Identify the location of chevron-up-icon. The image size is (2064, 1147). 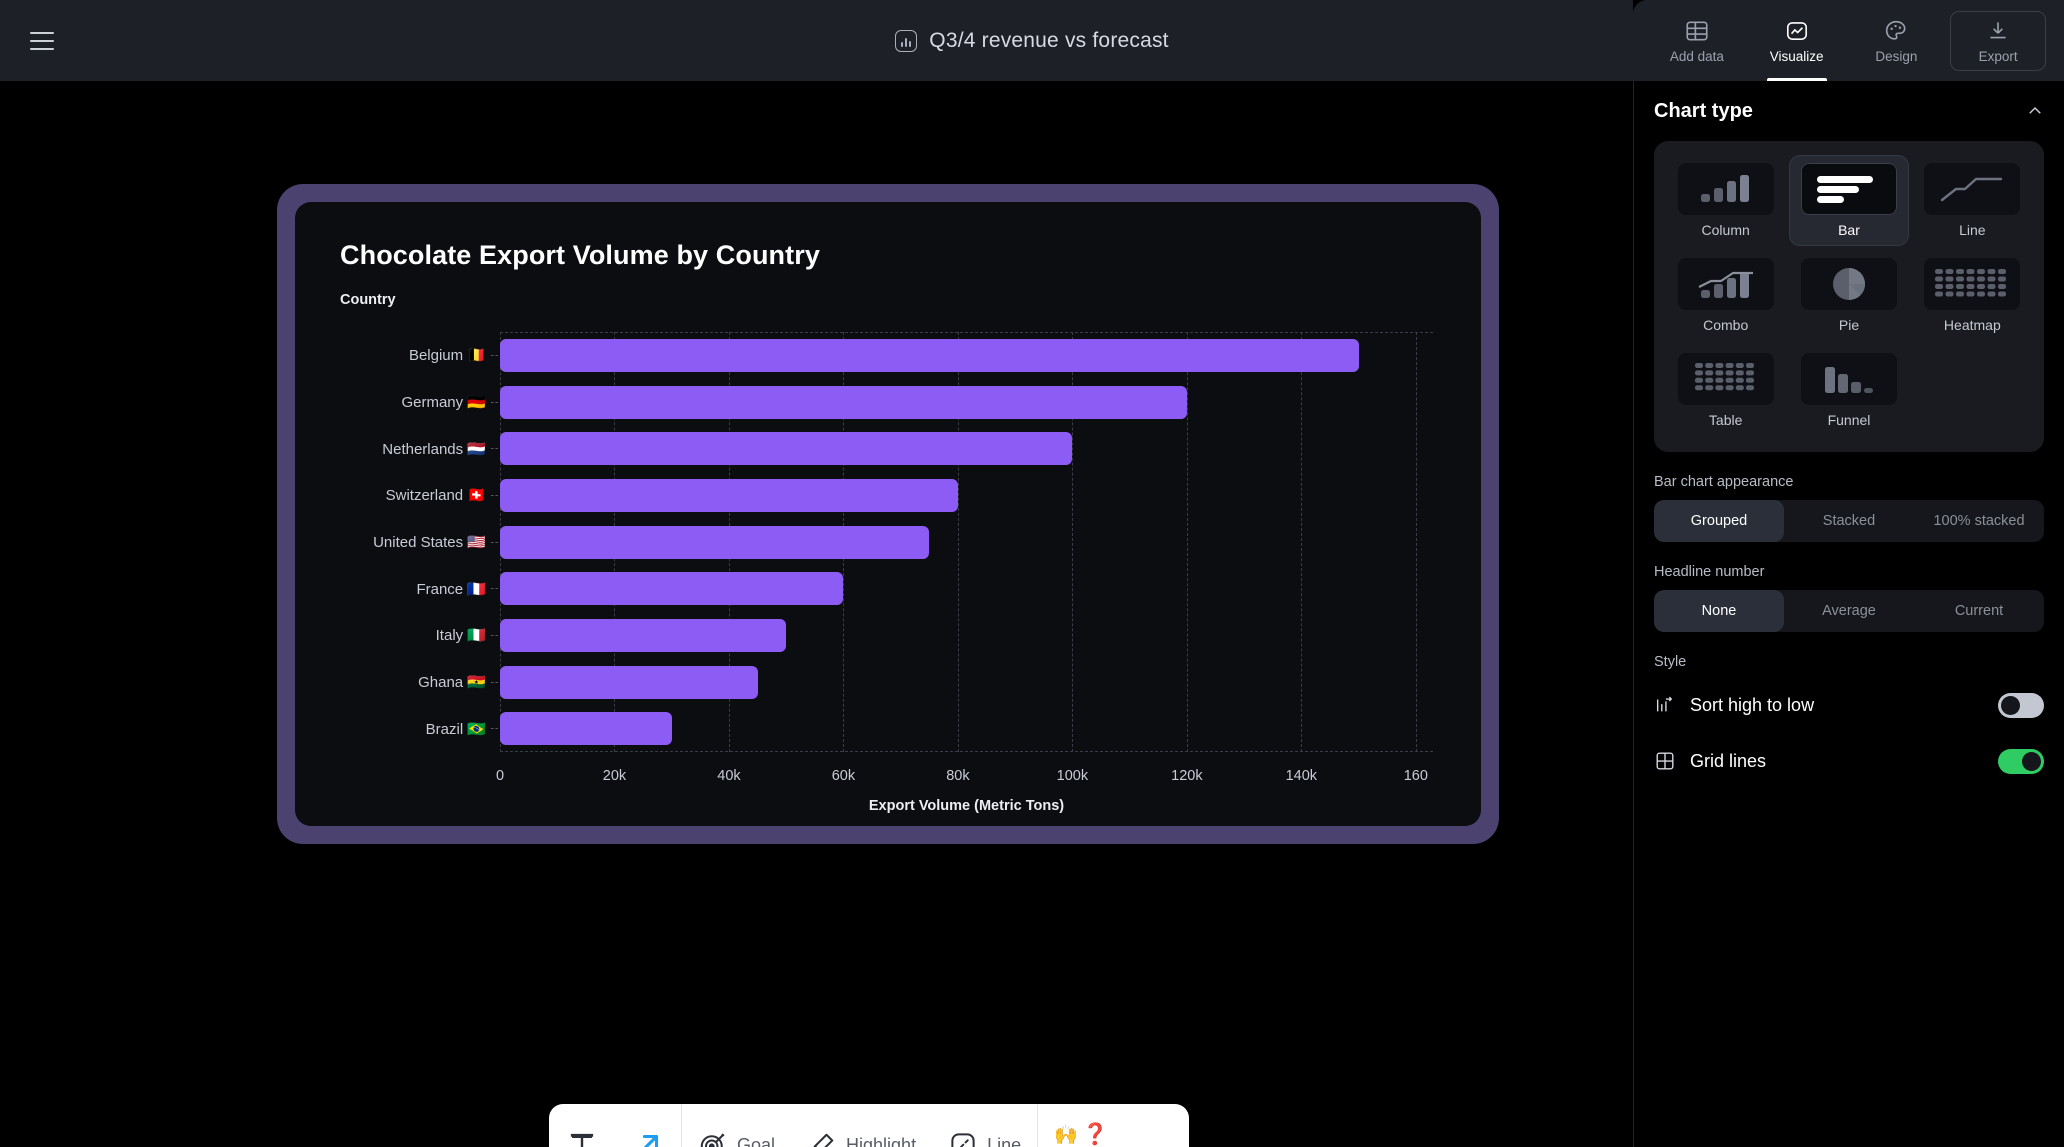
(2035, 111).